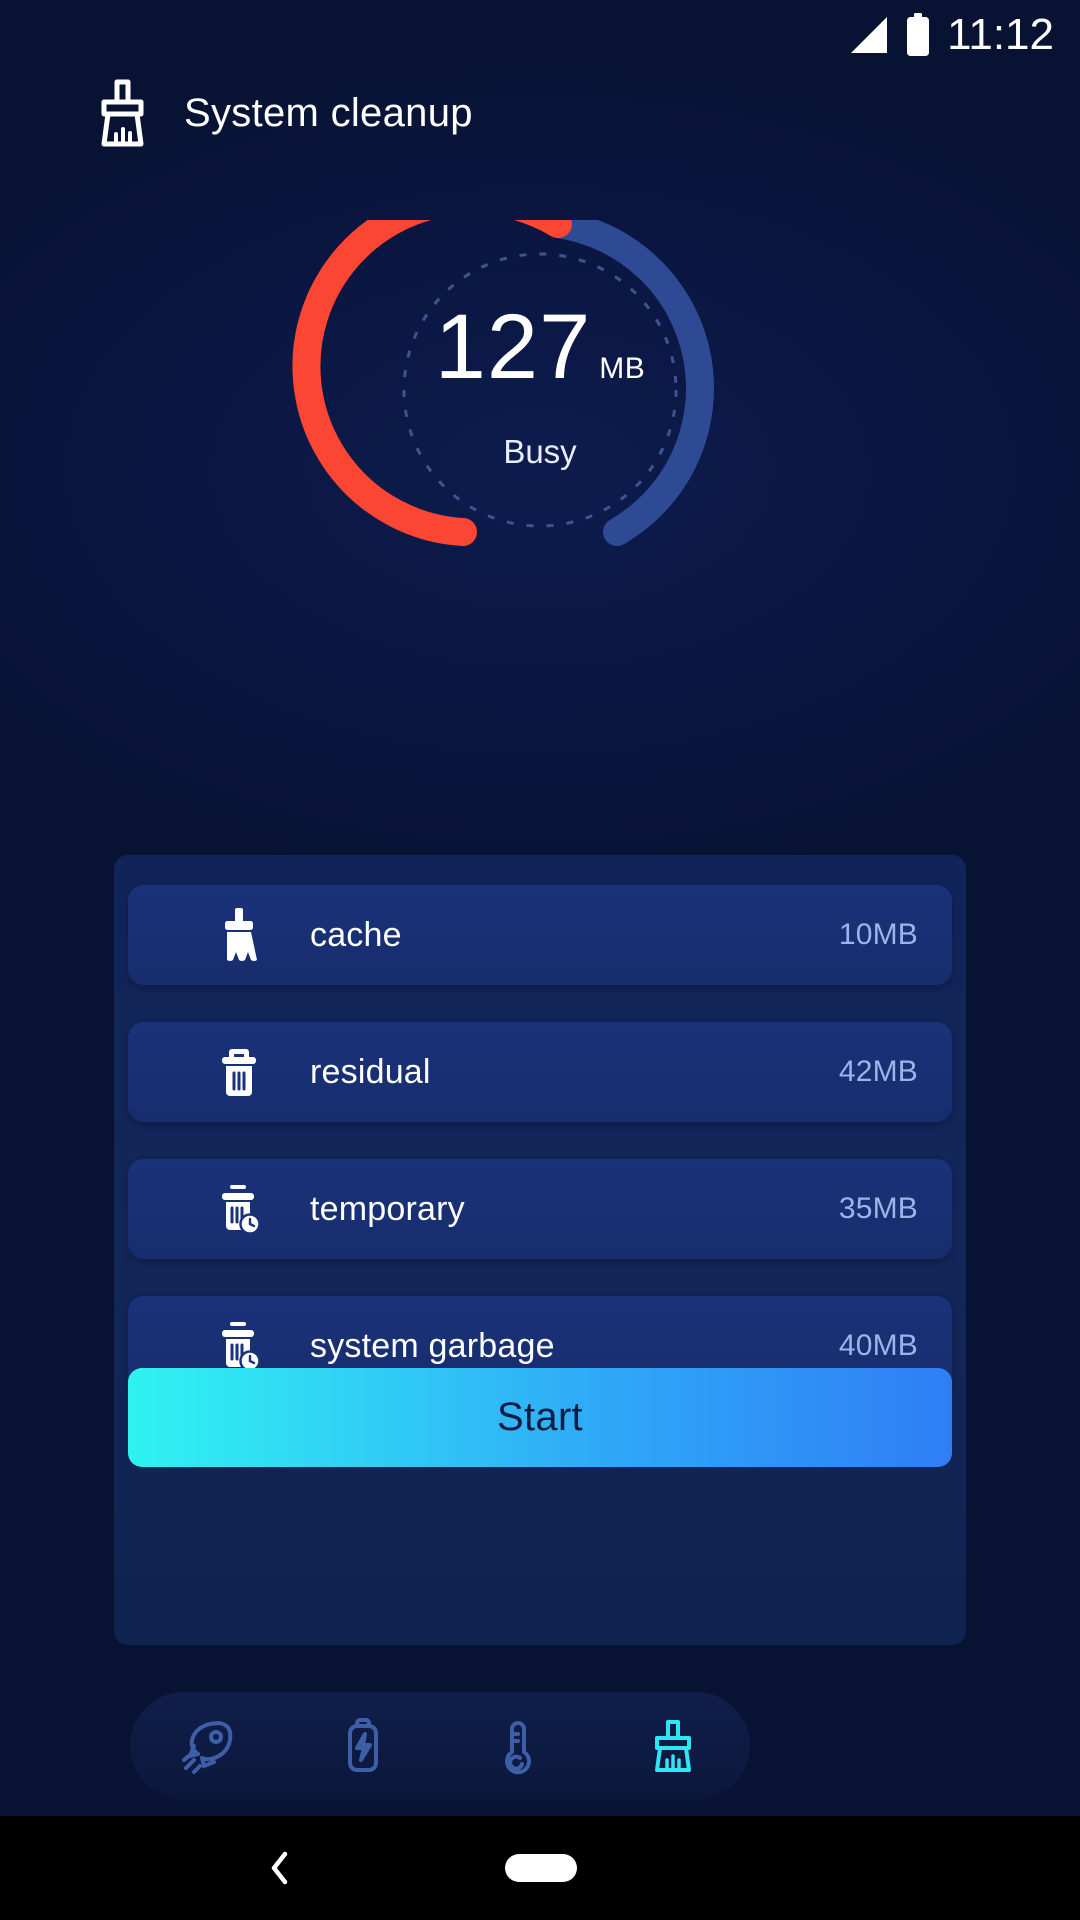 This screenshot has height=1920, width=1080. What do you see at coordinates (878, 1071) in the screenshot?
I see `item-size: 42MB` at bounding box center [878, 1071].